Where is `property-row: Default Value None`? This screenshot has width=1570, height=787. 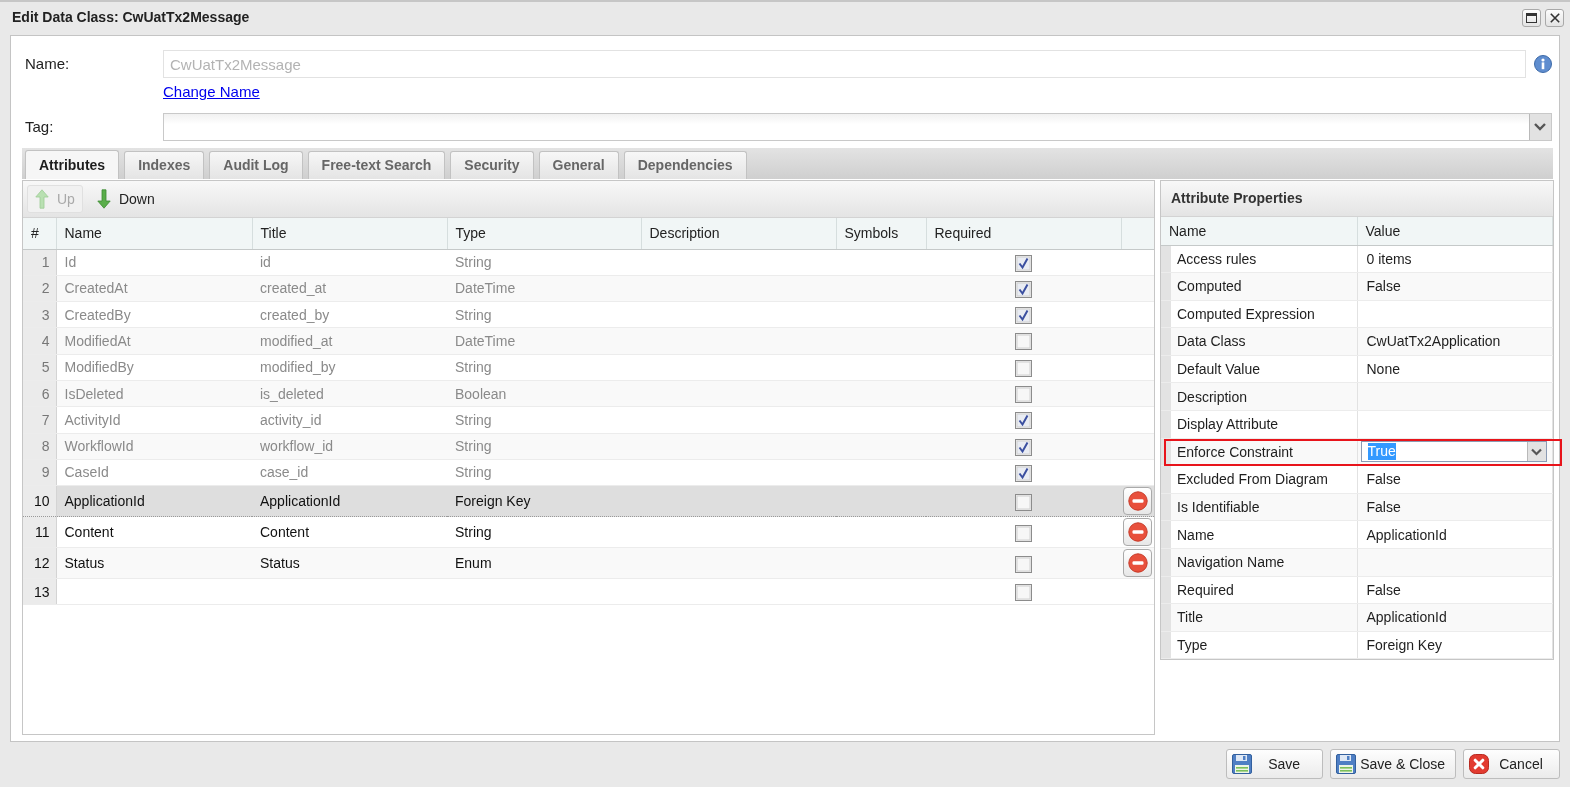
property-row: Default Value None is located at coordinates (1356, 369).